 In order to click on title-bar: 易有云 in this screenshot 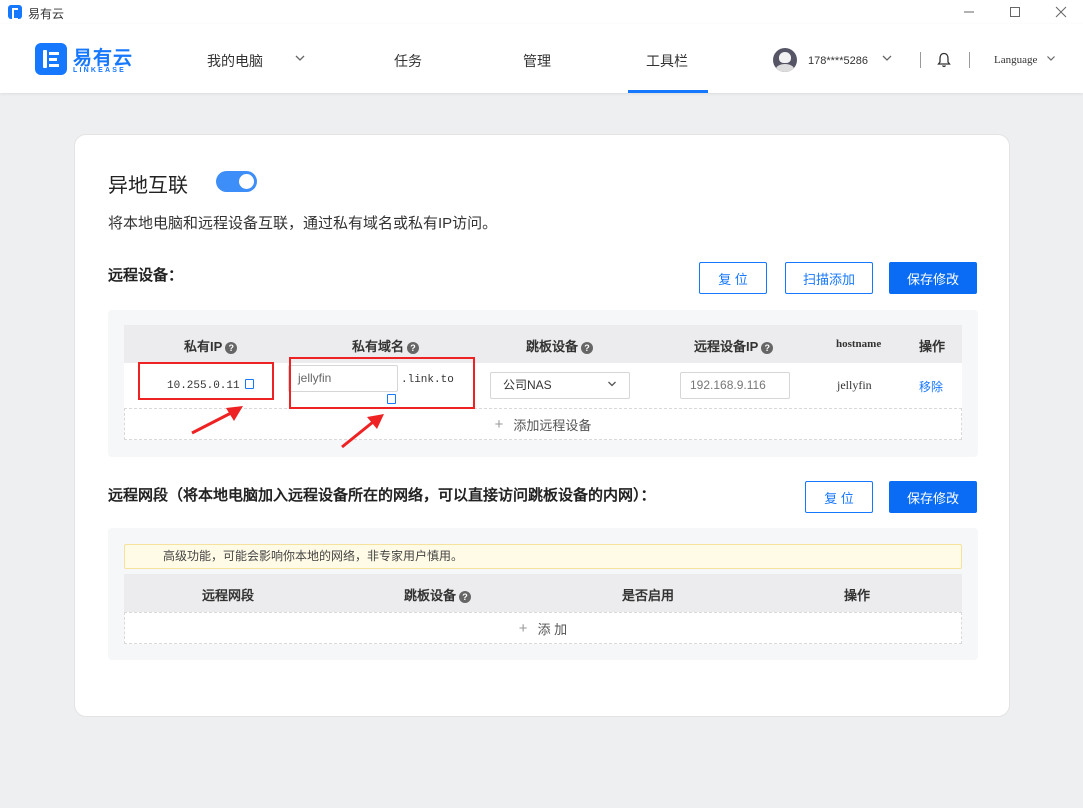, I will do `click(541, 12)`.